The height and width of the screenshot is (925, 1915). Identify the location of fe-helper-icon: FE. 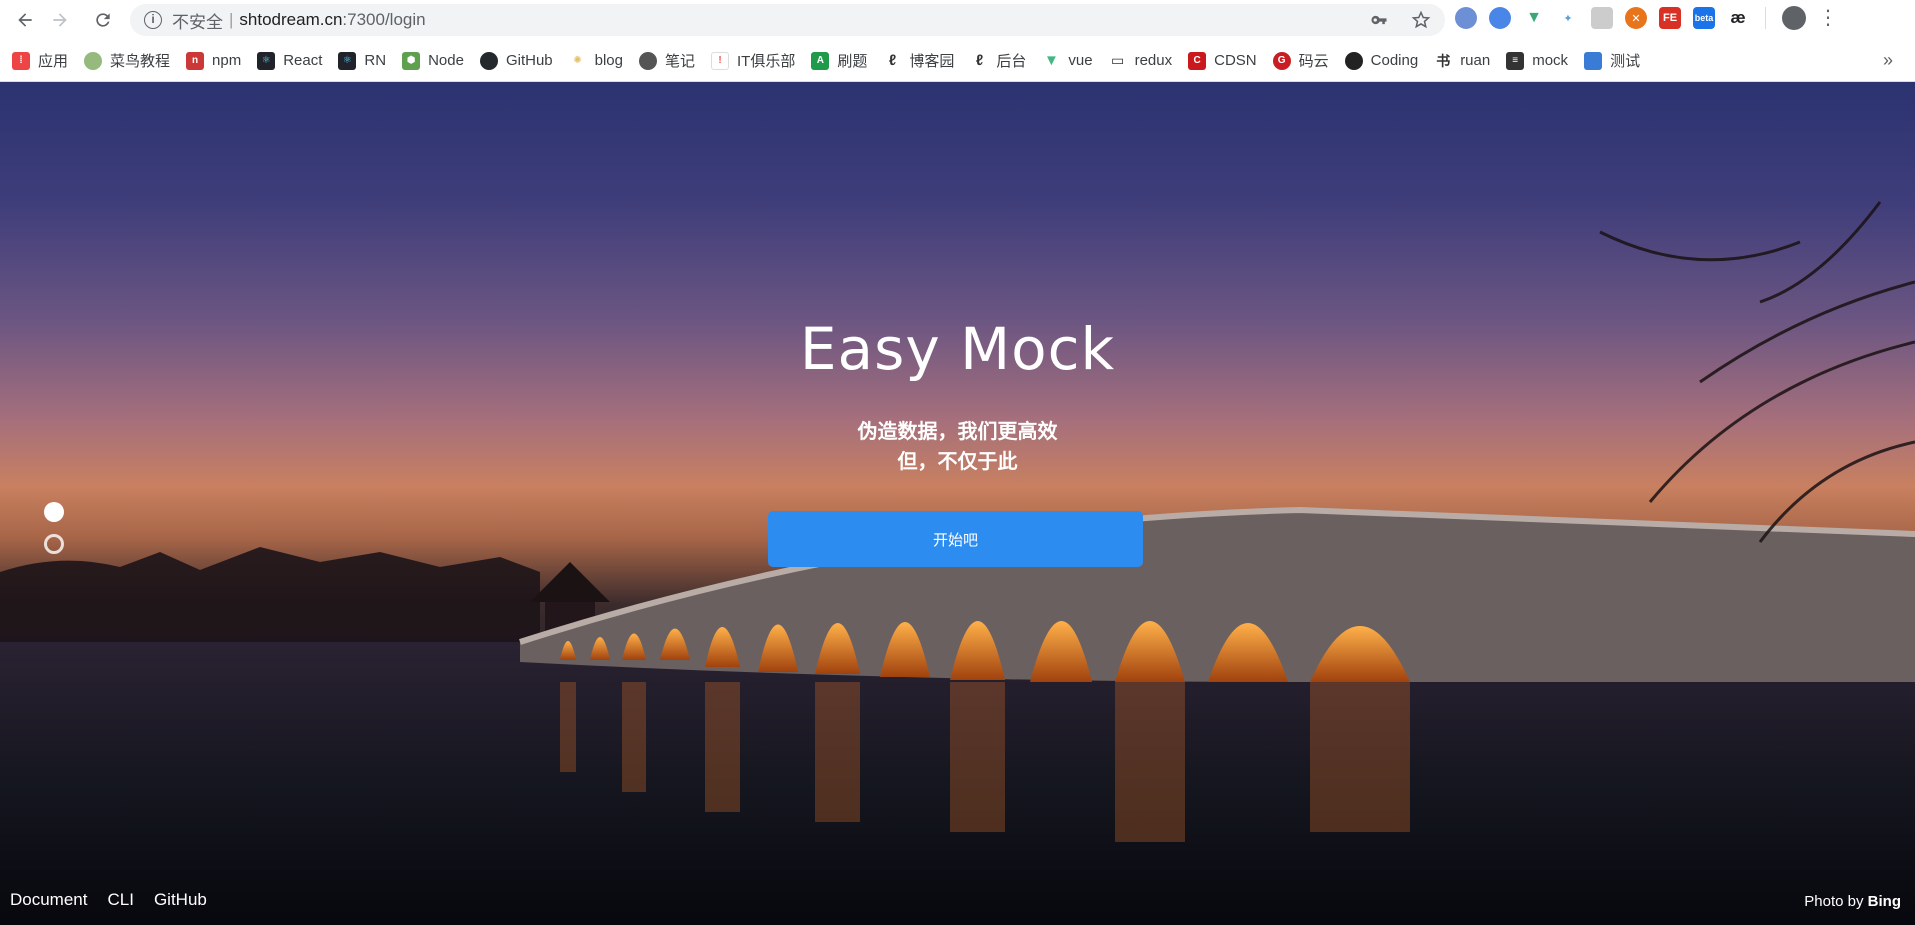
(1670, 18).